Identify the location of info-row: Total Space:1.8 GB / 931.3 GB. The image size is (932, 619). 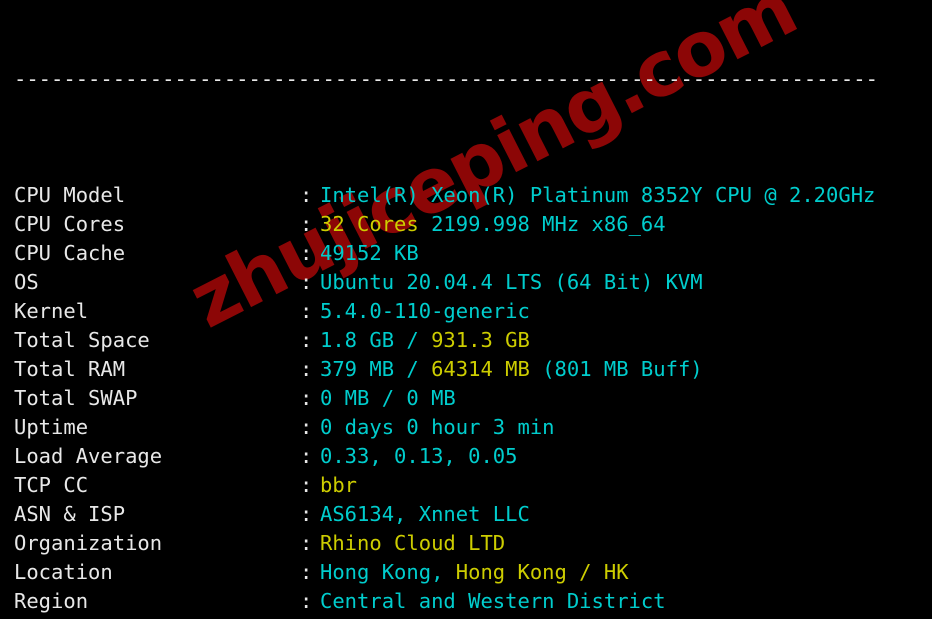
(473, 340).